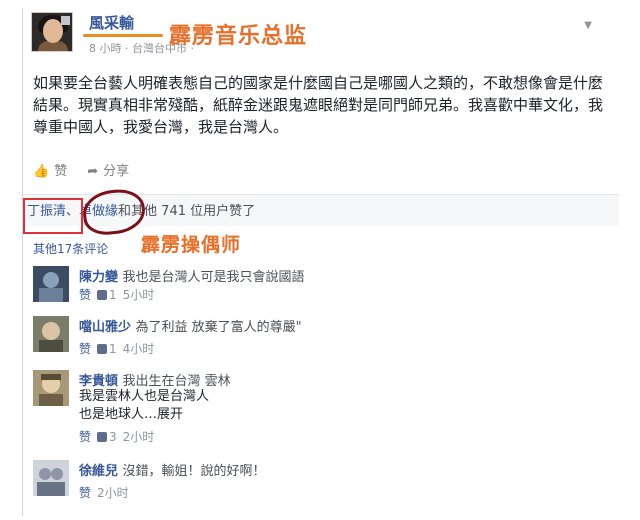 Image resolution: width=640 pixels, height=520 pixels. Describe the element at coordinates (53, 216) in the screenshot. I see `annotation-red-box` at that location.